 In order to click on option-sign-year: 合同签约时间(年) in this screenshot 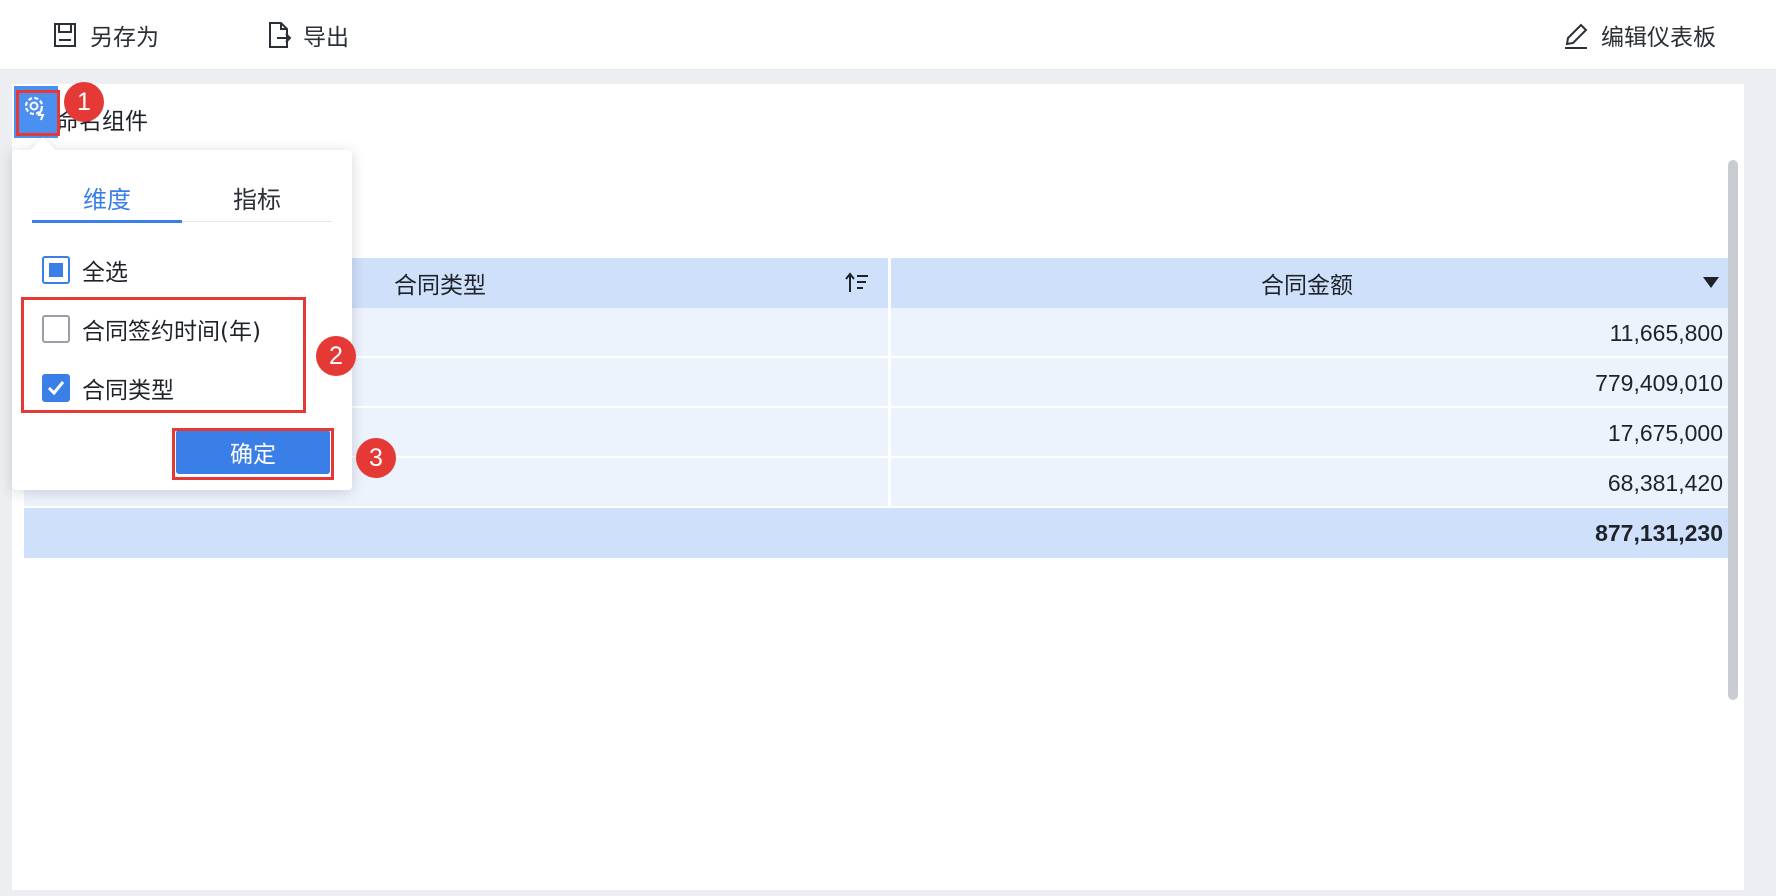, I will do `click(151, 329)`.